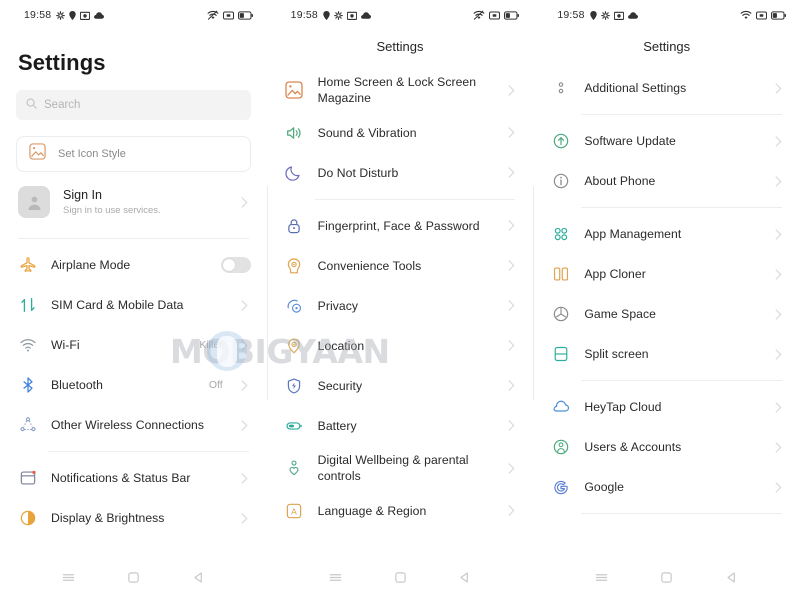 This screenshot has height=593, width=800. I want to click on google-icon, so click(560, 487).